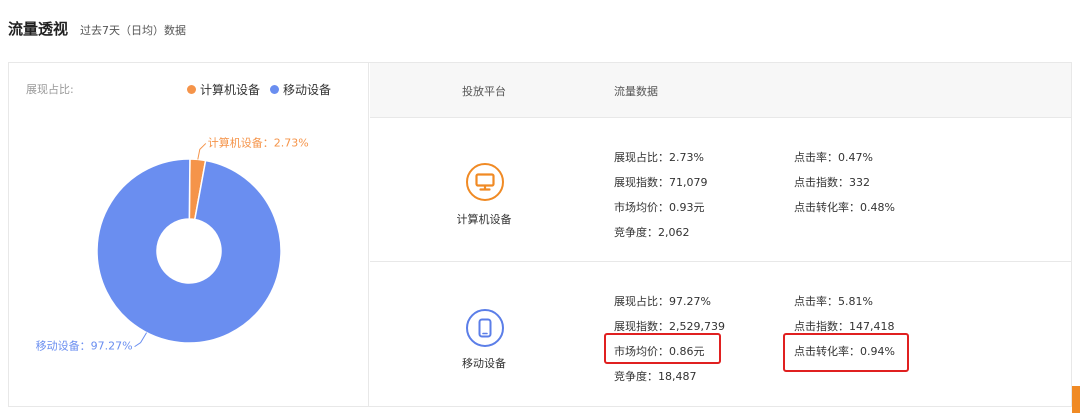 The image size is (1080, 413). Describe the element at coordinates (662, 348) in the screenshot. I see `highlight-box-avg-price` at that location.